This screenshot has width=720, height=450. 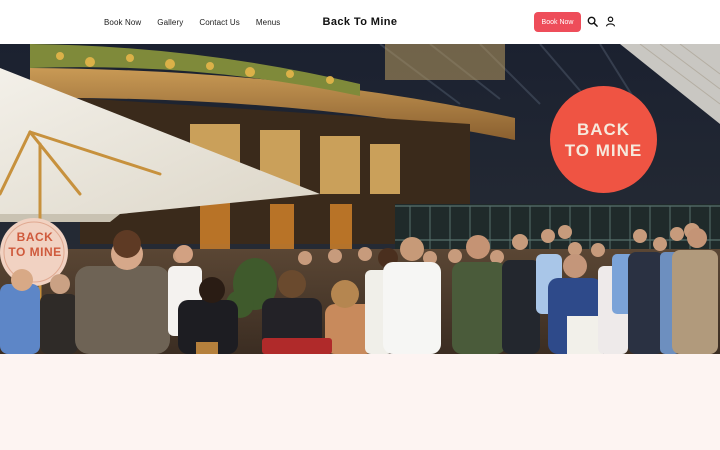 What do you see at coordinates (603, 150) in the screenshot?
I see `hero-badge-line-2: TO MINE` at bounding box center [603, 150].